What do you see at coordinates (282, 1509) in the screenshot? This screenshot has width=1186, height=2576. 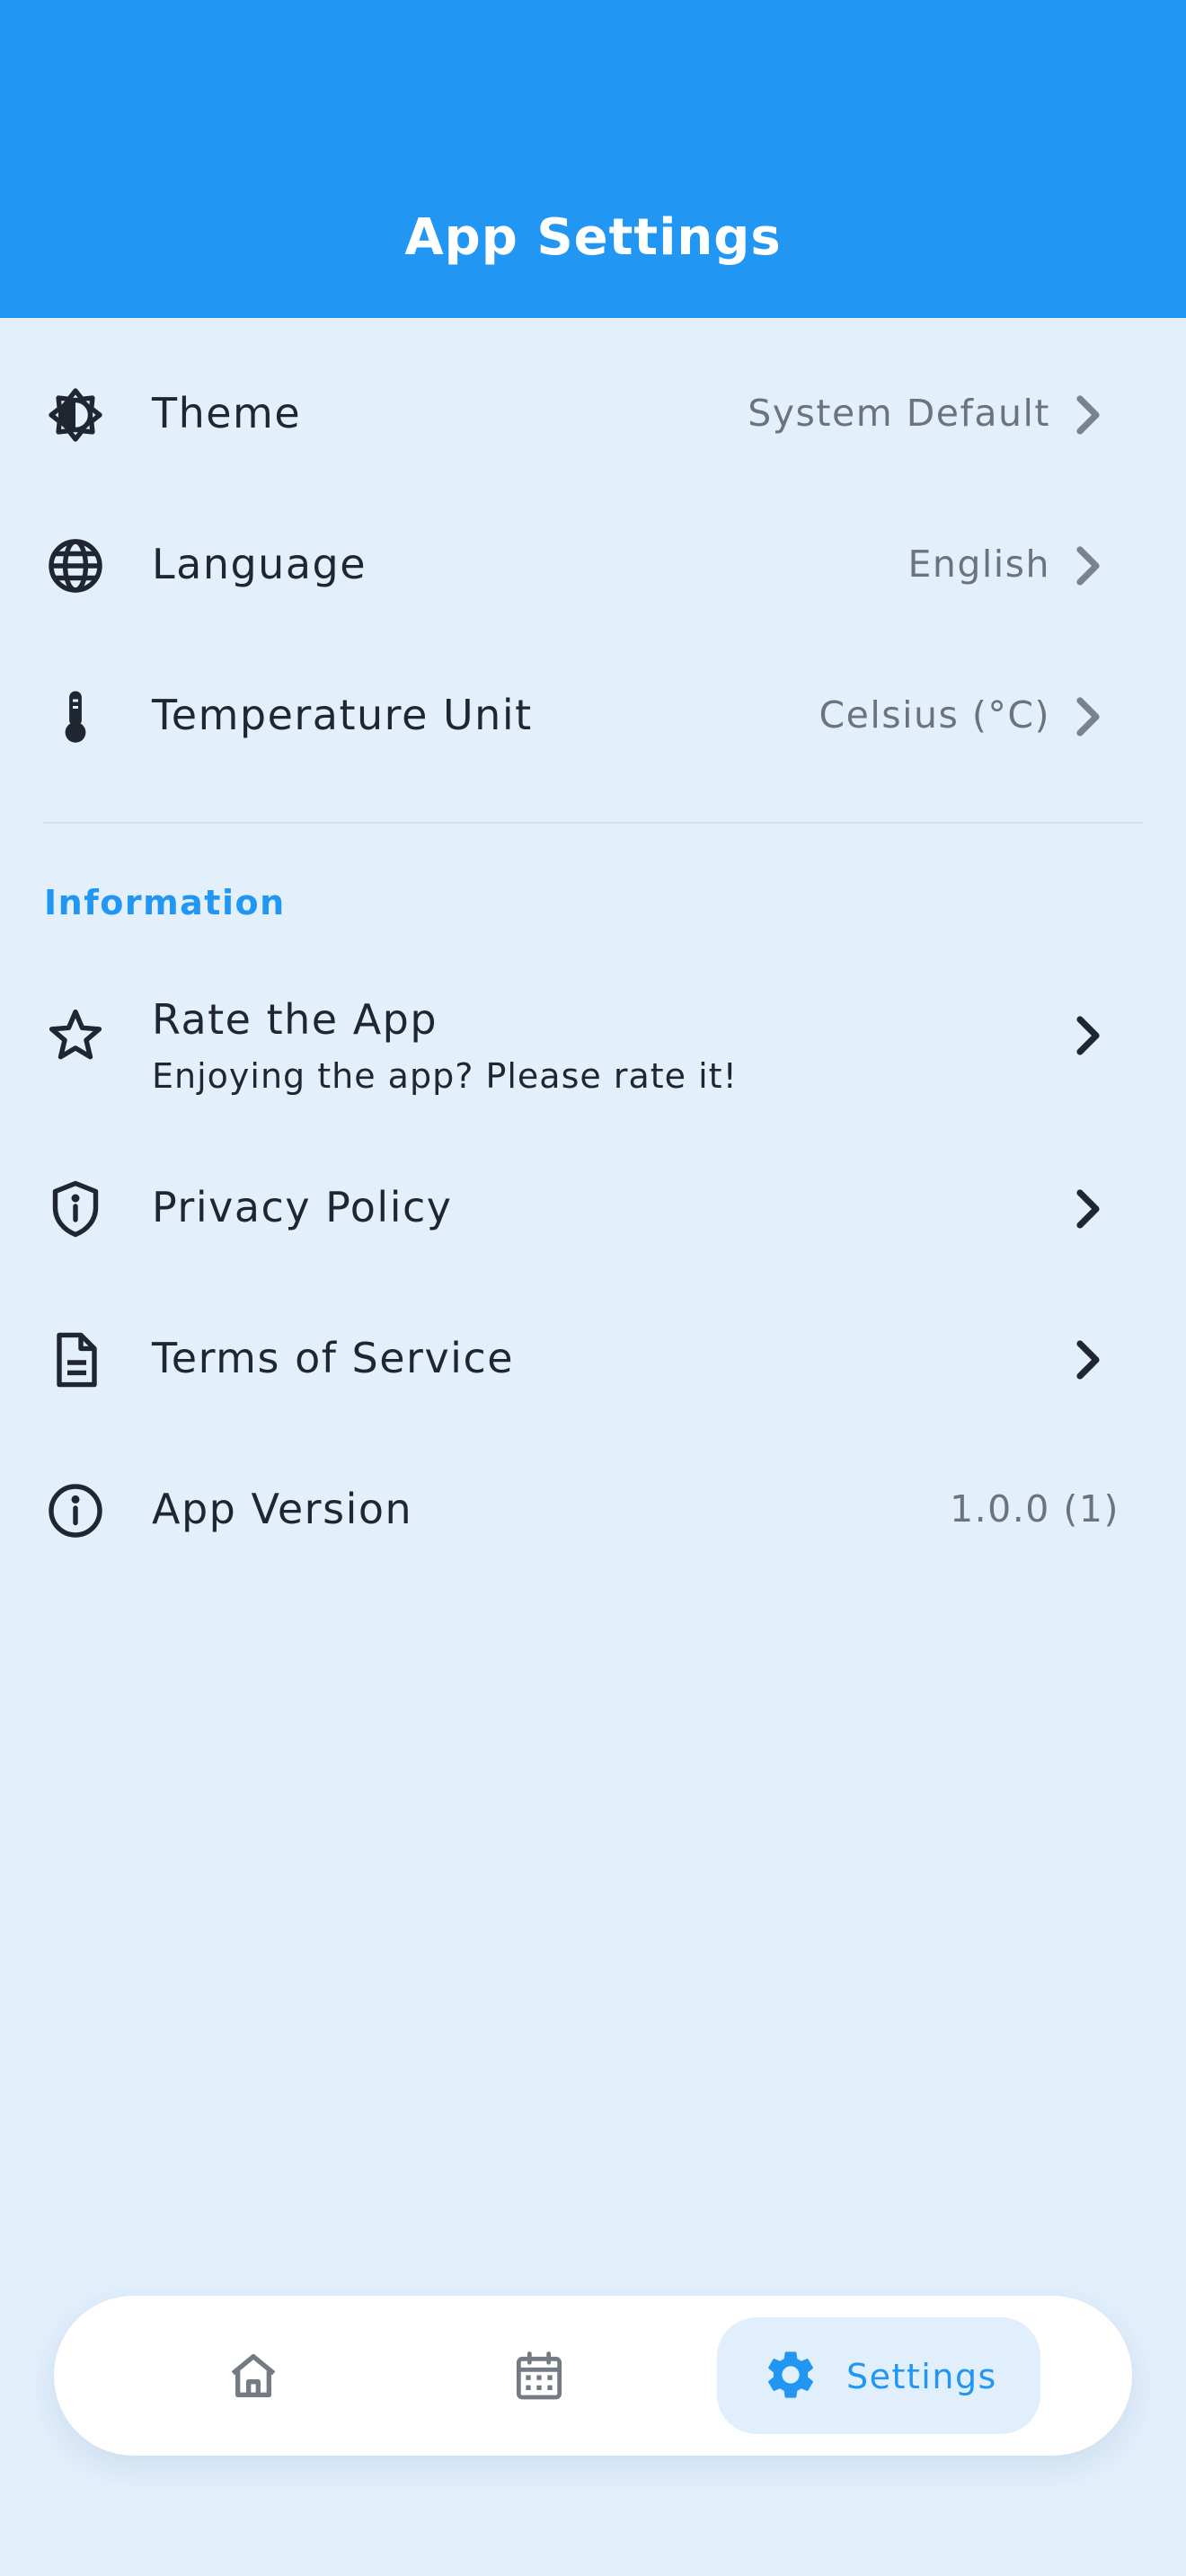 I see `app-version-label: App Version` at bounding box center [282, 1509].